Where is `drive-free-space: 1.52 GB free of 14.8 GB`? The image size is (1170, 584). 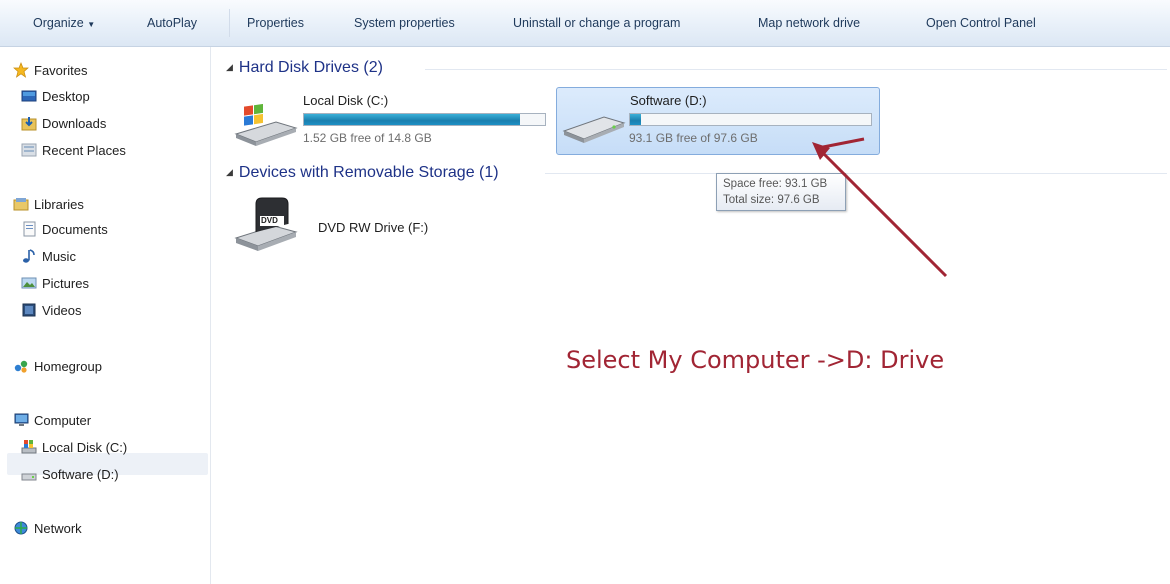 drive-free-space: 1.52 GB free of 14.8 GB is located at coordinates (367, 138).